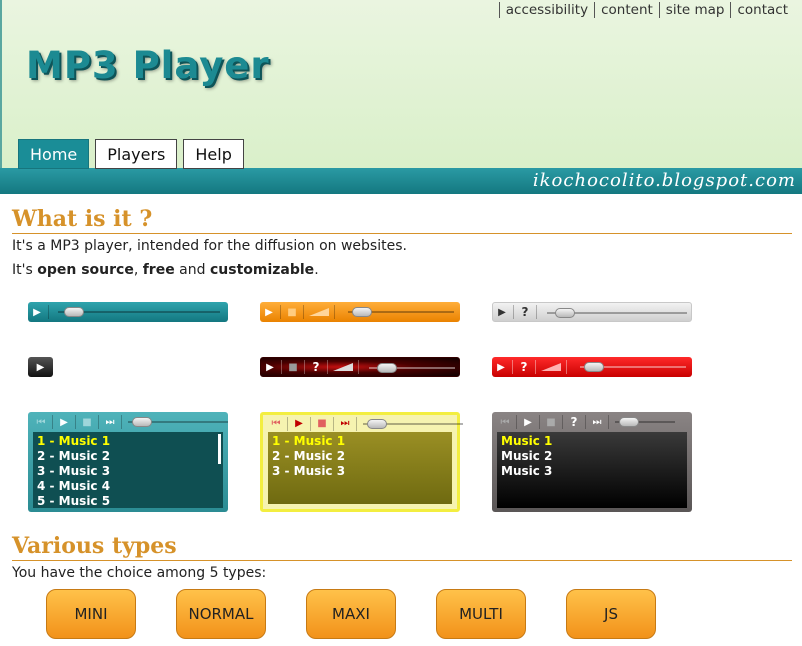 This screenshot has width=802, height=646. I want to click on topnav-accessibility-link: accessibility, so click(546, 10).